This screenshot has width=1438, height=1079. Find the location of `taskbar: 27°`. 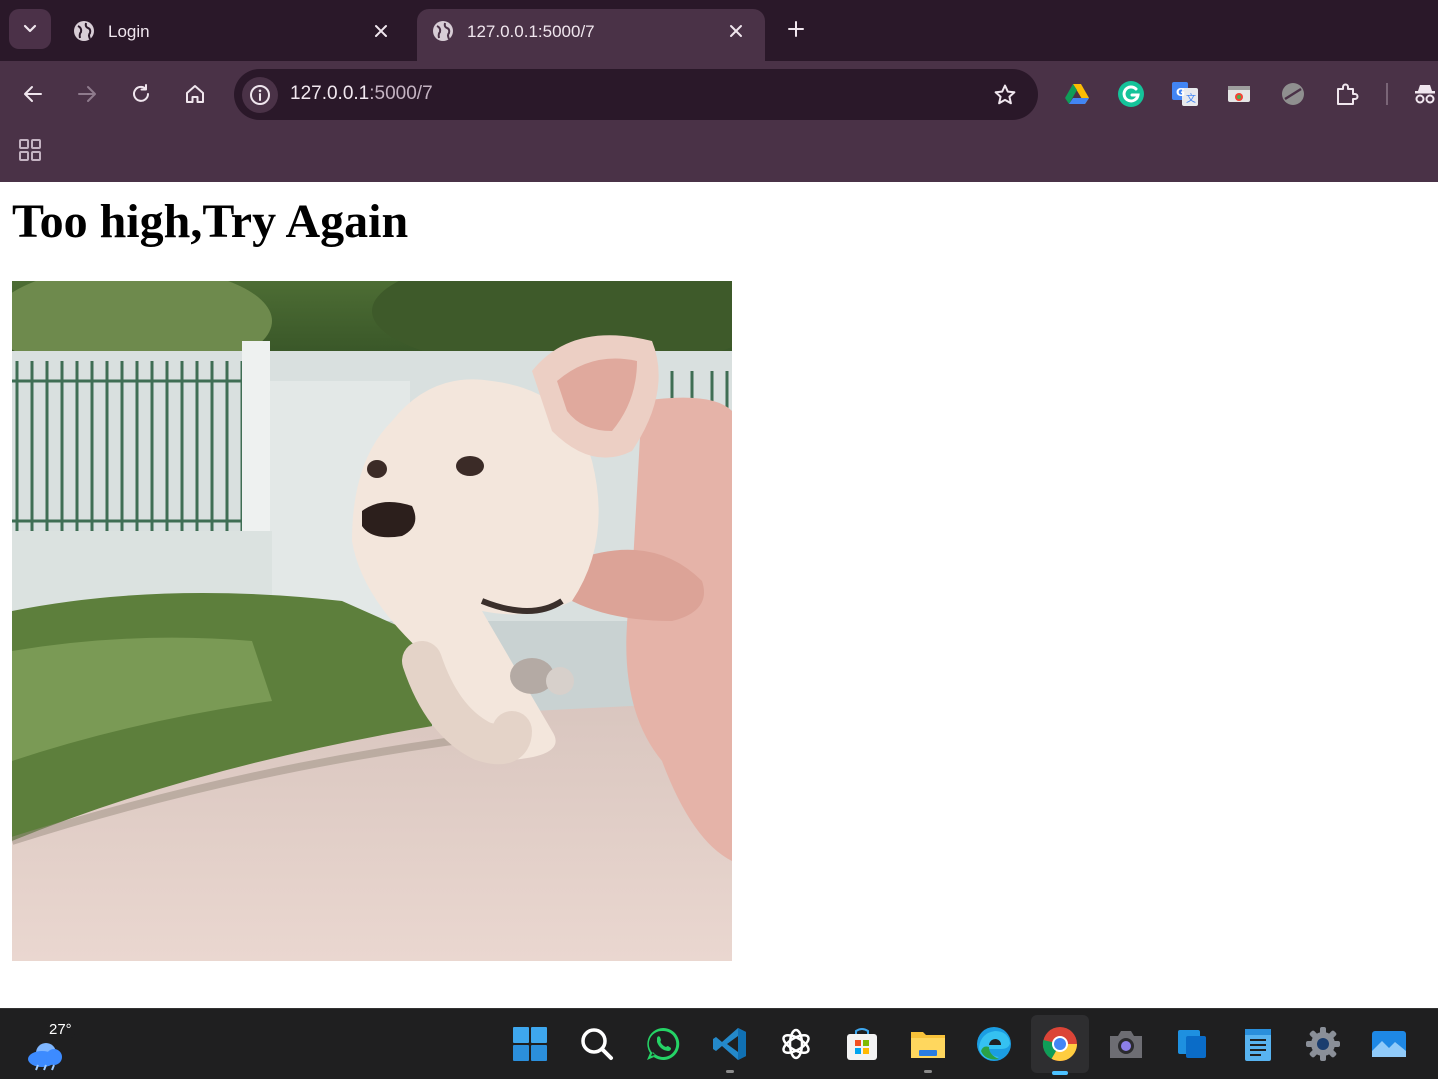

taskbar: 27° is located at coordinates (719, 1043).